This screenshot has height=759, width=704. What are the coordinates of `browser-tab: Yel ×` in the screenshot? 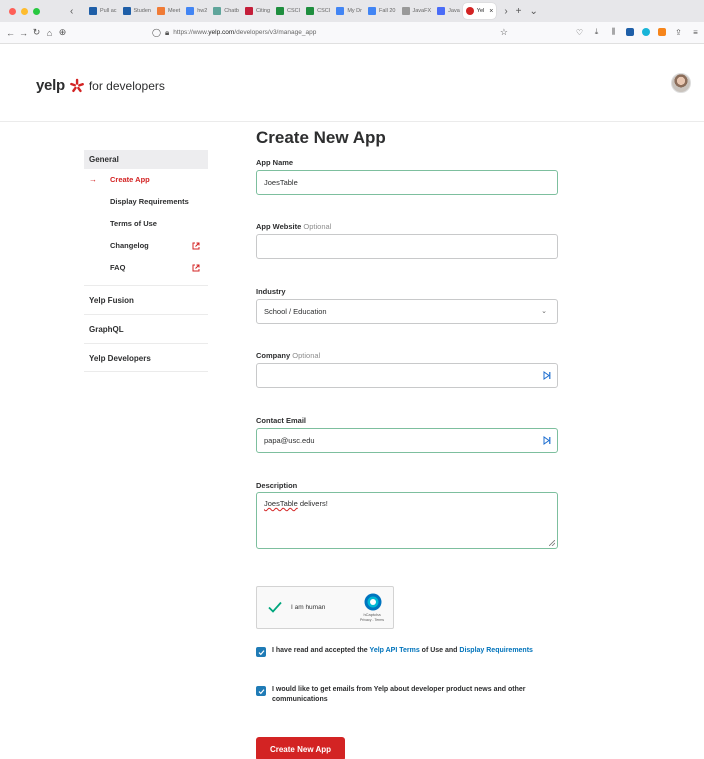 It's located at (479, 11).